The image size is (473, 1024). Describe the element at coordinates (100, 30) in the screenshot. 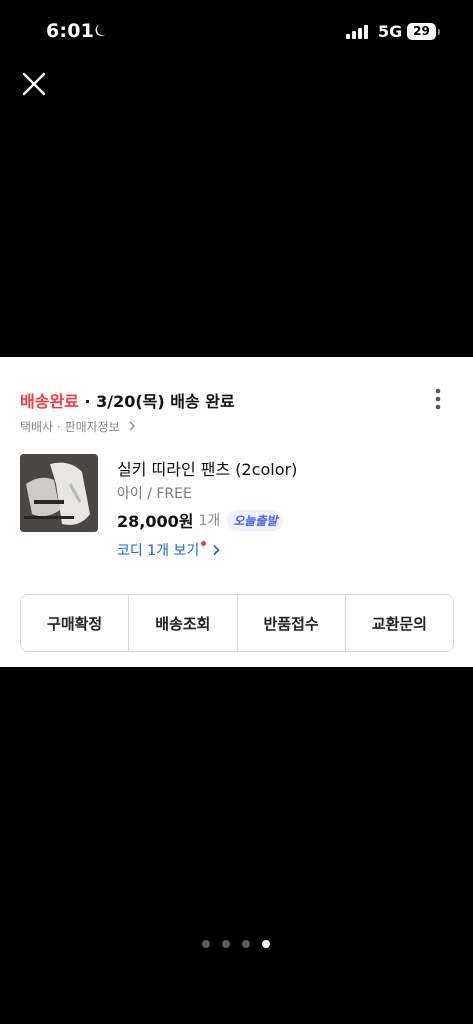

I see `moon-icon` at that location.